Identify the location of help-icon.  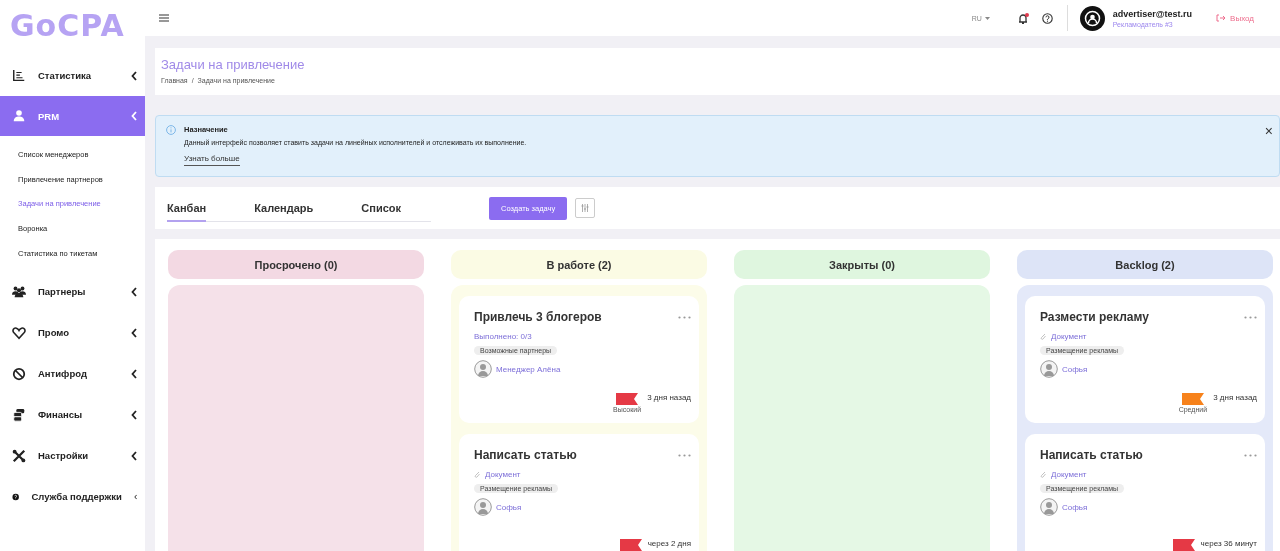
(1047, 18).